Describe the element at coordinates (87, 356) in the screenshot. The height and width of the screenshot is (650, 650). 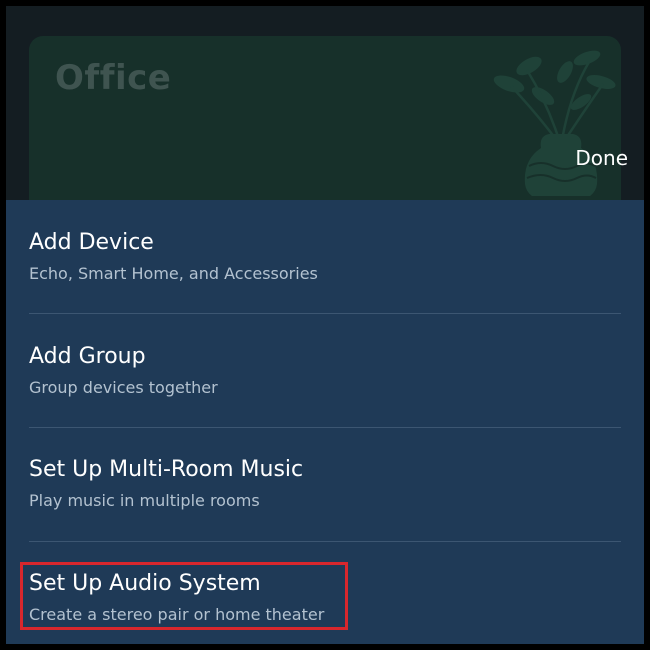
I see `add-group-title: Add Group` at that location.